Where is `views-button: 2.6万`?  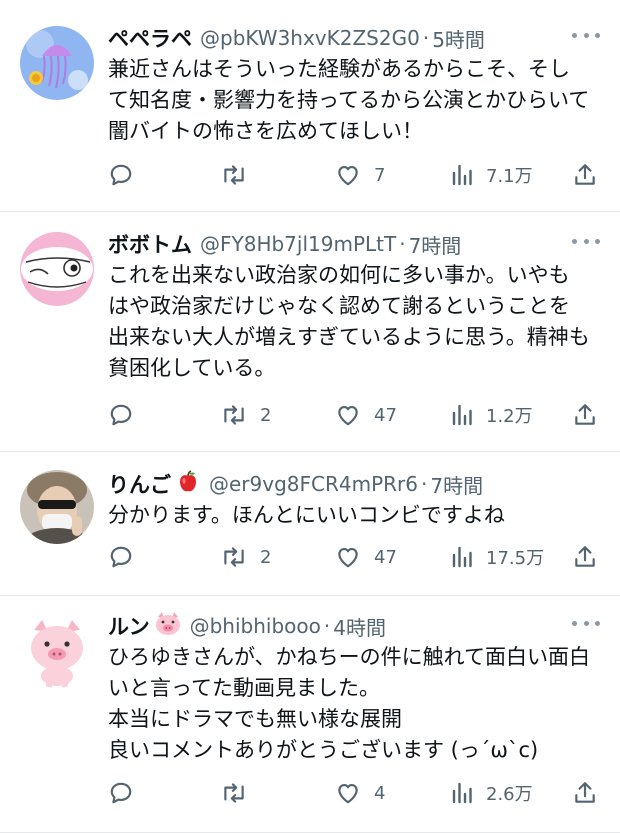 views-button: 2.6万 is located at coordinates (491, 793).